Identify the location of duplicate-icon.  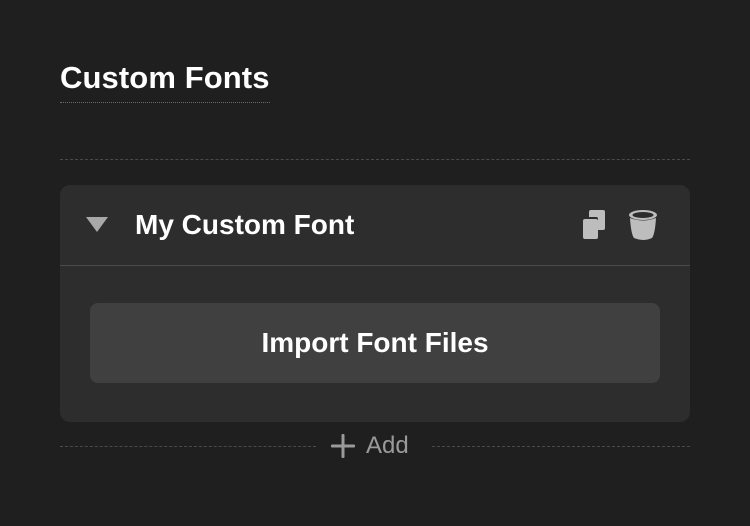
(595, 225).